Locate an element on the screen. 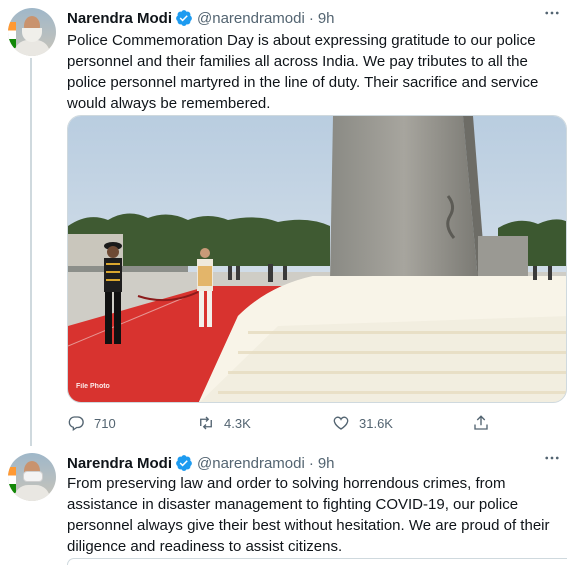 The width and height of the screenshot is (567, 565). retweet-count: 4.3K is located at coordinates (237, 423).